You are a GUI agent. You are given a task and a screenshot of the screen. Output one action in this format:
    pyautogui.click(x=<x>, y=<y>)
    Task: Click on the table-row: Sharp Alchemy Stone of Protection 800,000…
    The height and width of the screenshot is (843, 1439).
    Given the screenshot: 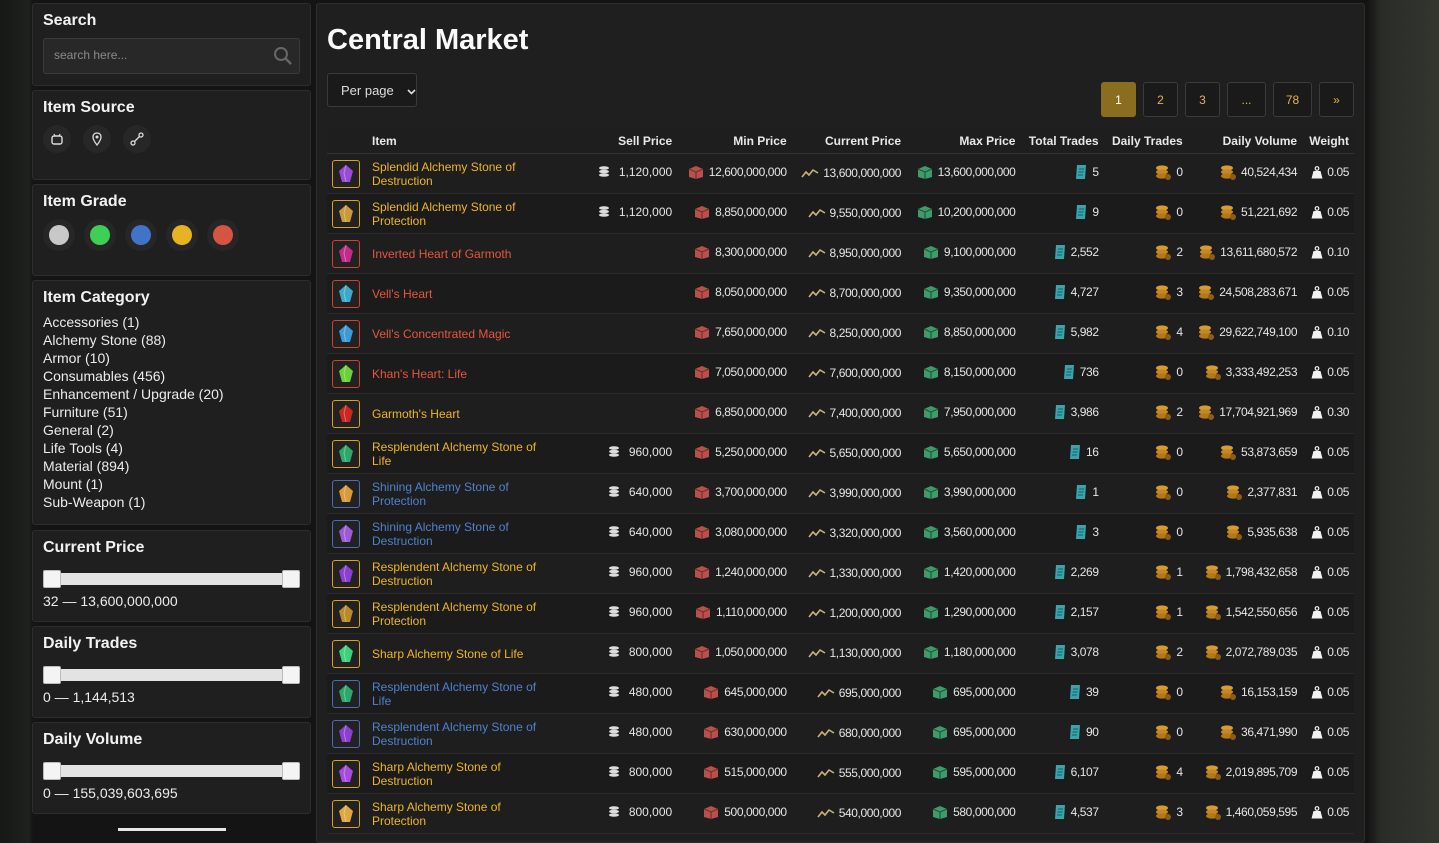 What is the action you would take?
    pyautogui.click(x=840, y=813)
    